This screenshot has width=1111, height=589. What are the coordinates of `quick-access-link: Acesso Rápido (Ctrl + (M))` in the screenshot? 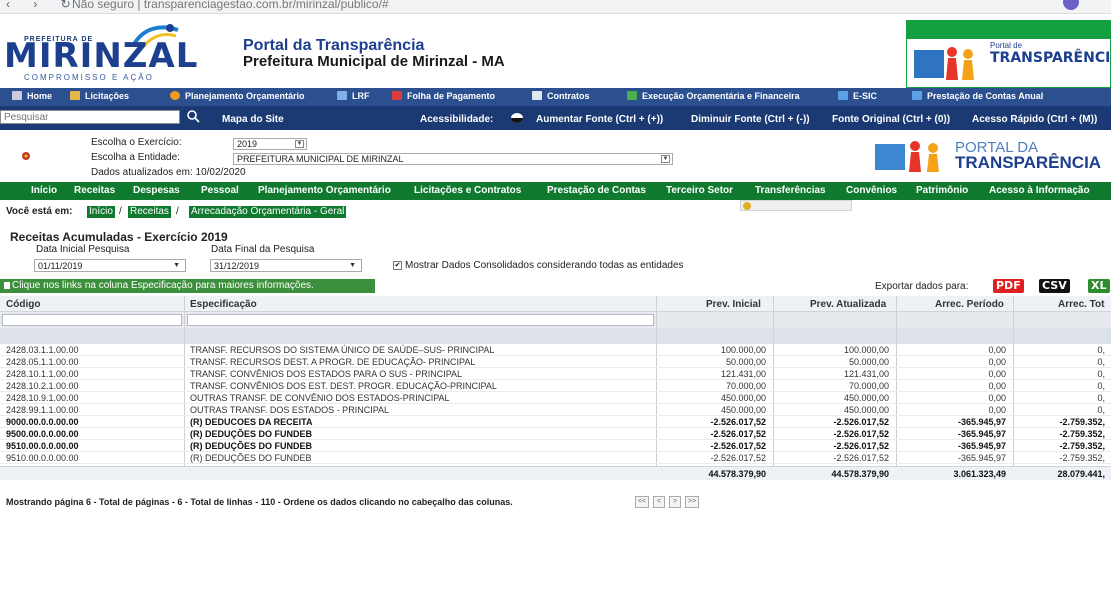 It's located at (1034, 119).